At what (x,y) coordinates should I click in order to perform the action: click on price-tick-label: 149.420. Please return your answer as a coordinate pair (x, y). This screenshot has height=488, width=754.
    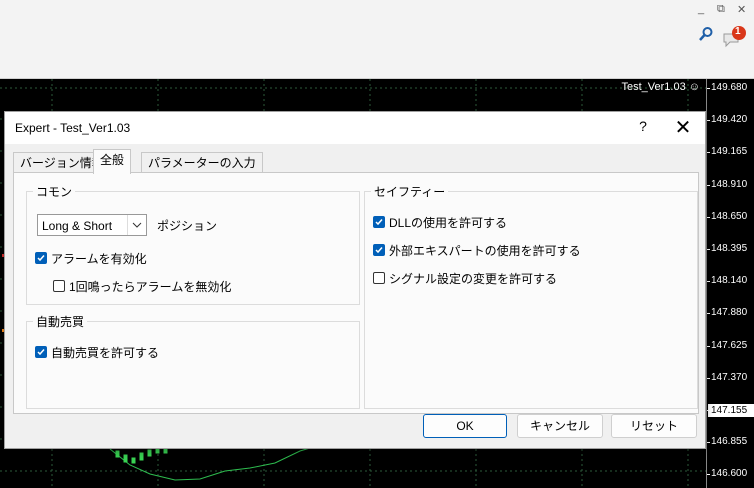
    Looking at the image, I should click on (729, 120).